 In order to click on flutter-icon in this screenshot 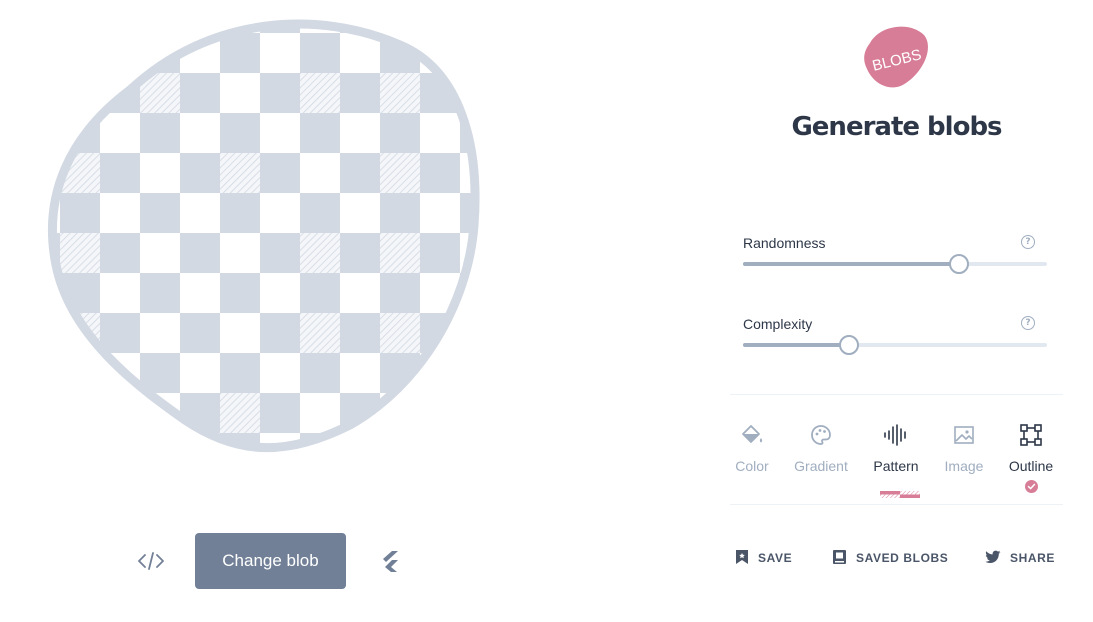, I will do `click(390, 561)`.